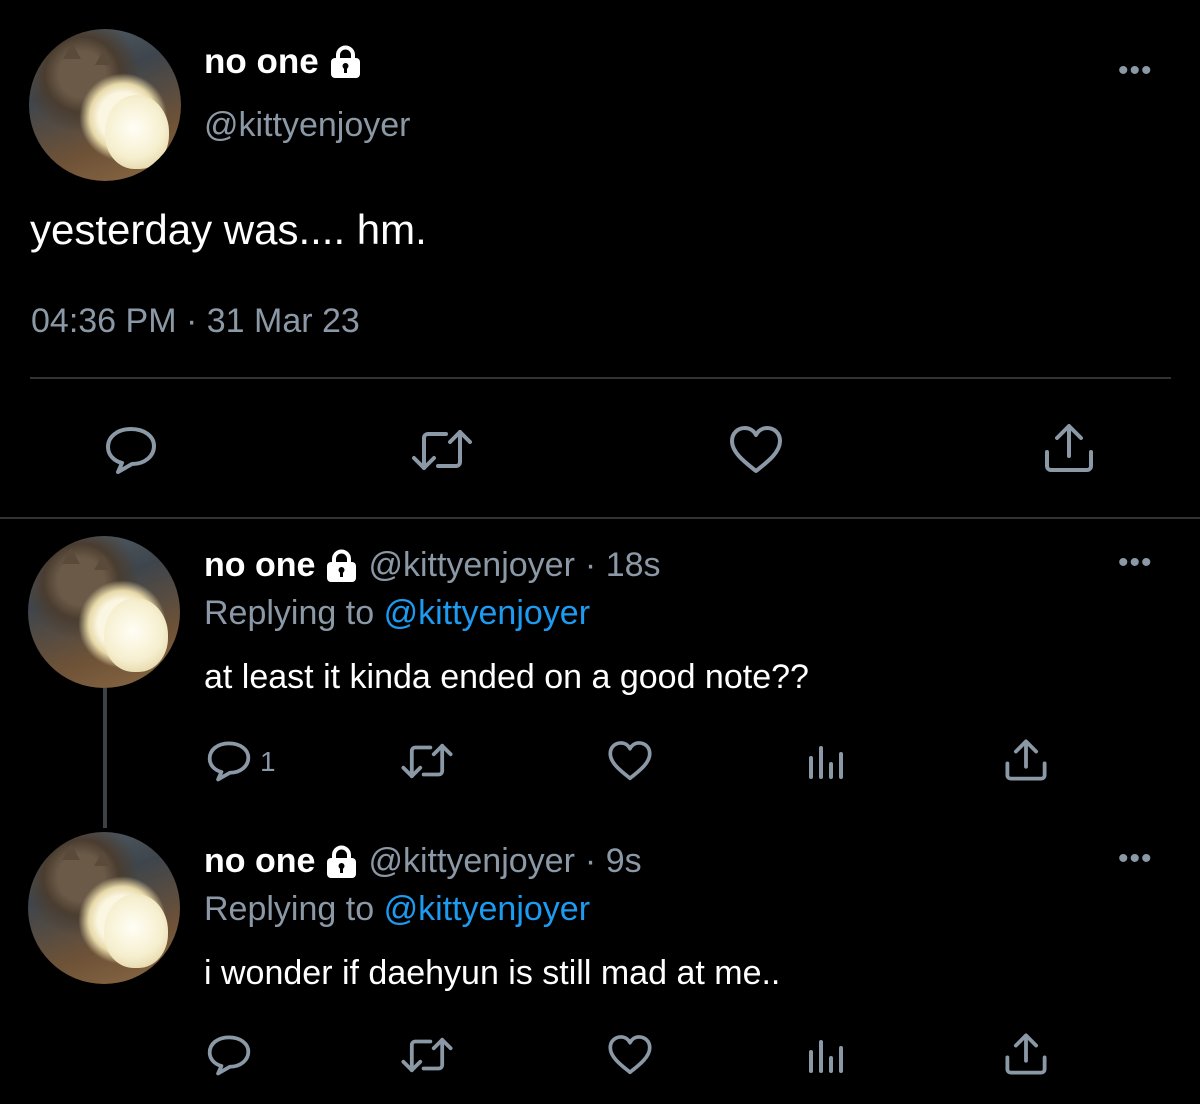 This screenshot has height=1104, width=1200. What do you see at coordinates (492, 973) in the screenshot?
I see `tweet-text: i wonder if daehyun is still mad at me..` at bounding box center [492, 973].